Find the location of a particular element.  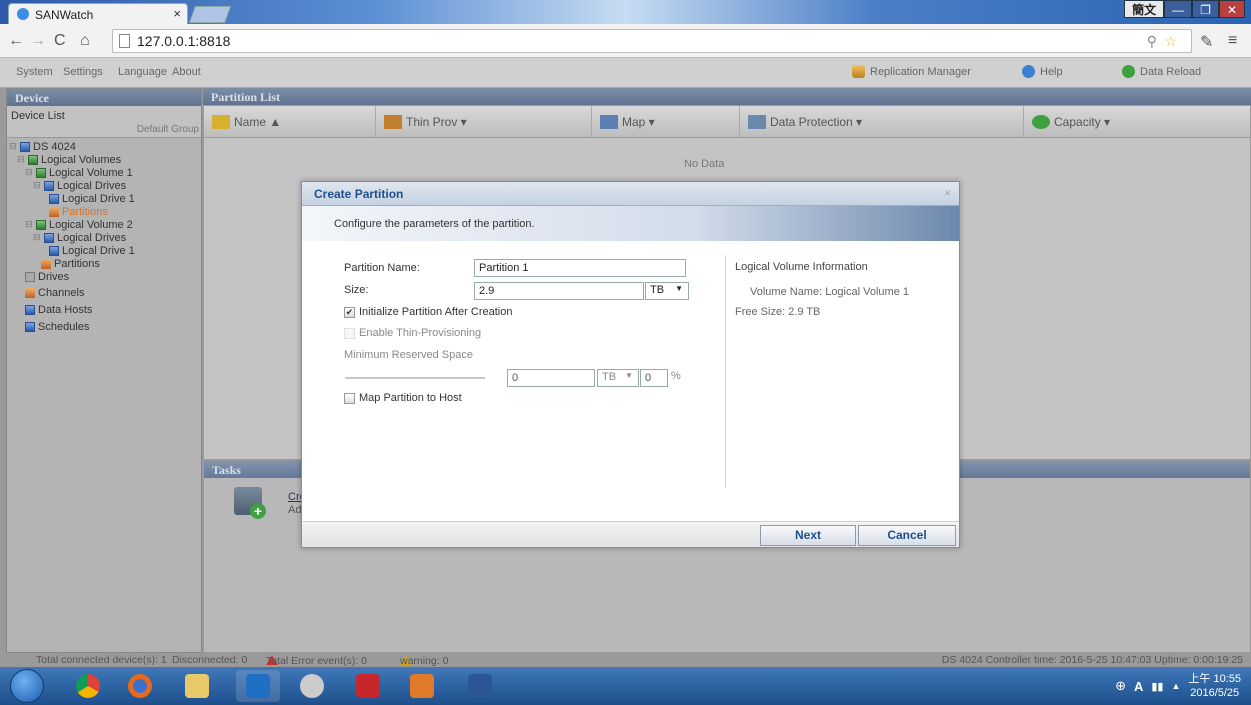

column-thin-prov: Thin Prov ▾ is located at coordinates (484, 122).